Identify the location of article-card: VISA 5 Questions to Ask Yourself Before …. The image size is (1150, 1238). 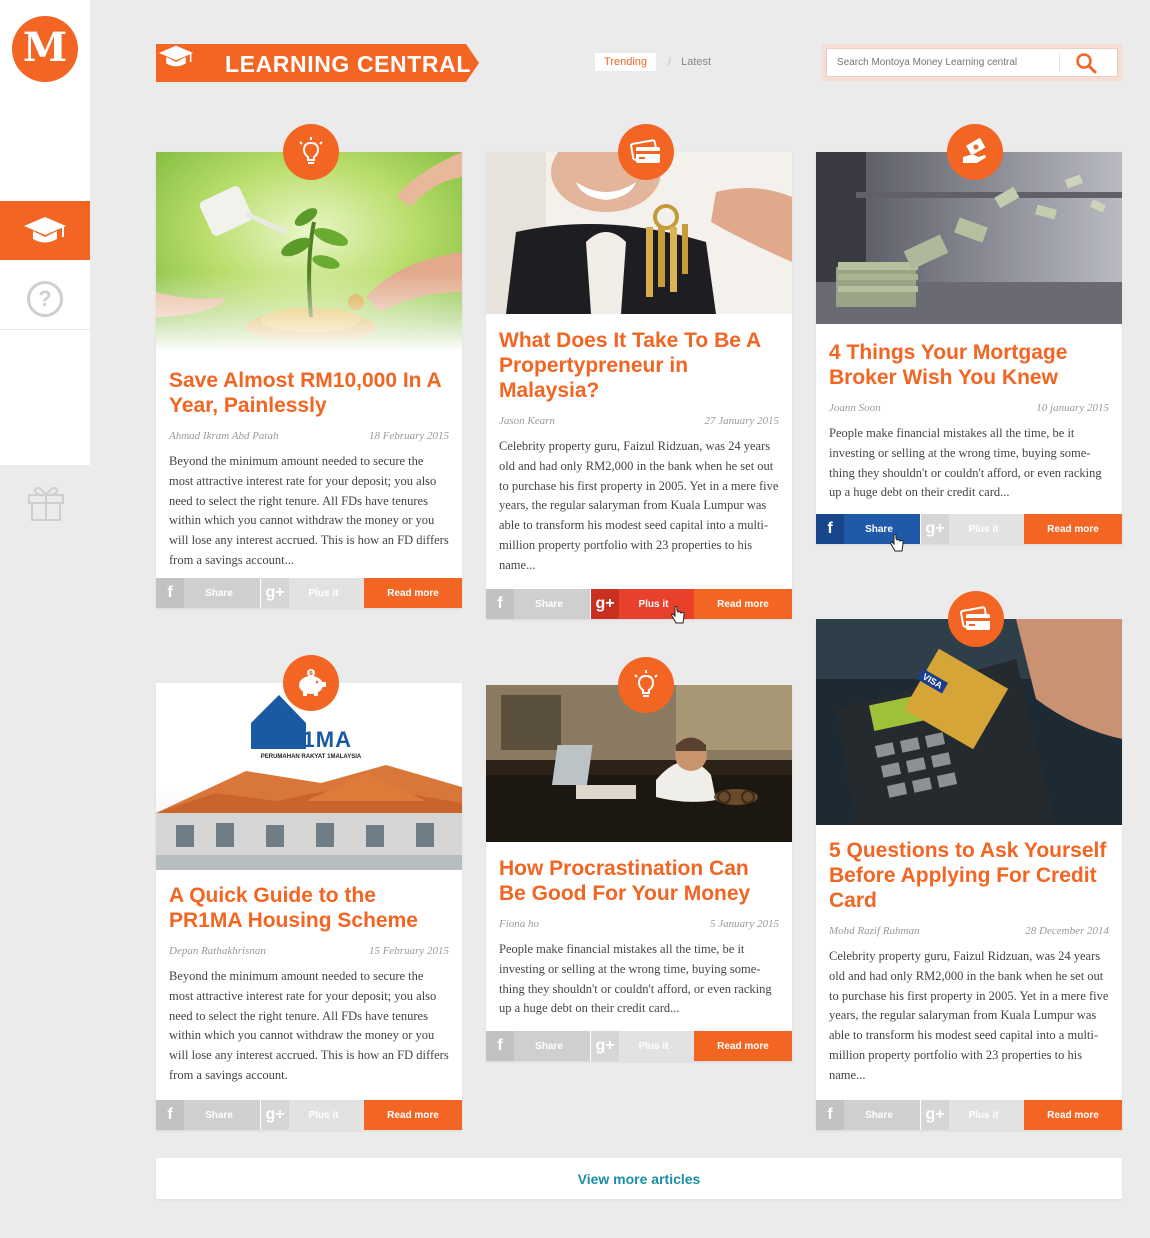
(969, 874).